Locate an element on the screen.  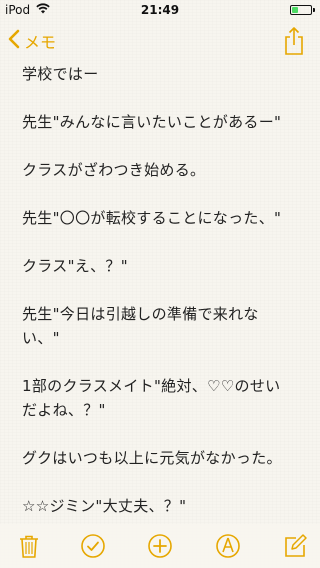
battery-fill is located at coordinates (295, 10).